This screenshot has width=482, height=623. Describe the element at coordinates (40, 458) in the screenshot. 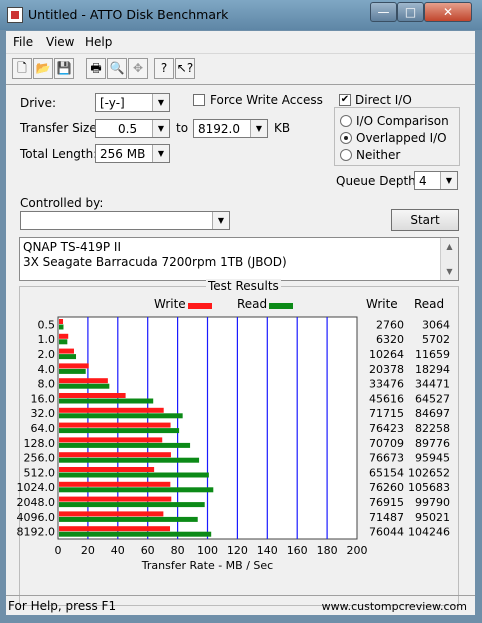

I see `category-label: 256.0` at that location.